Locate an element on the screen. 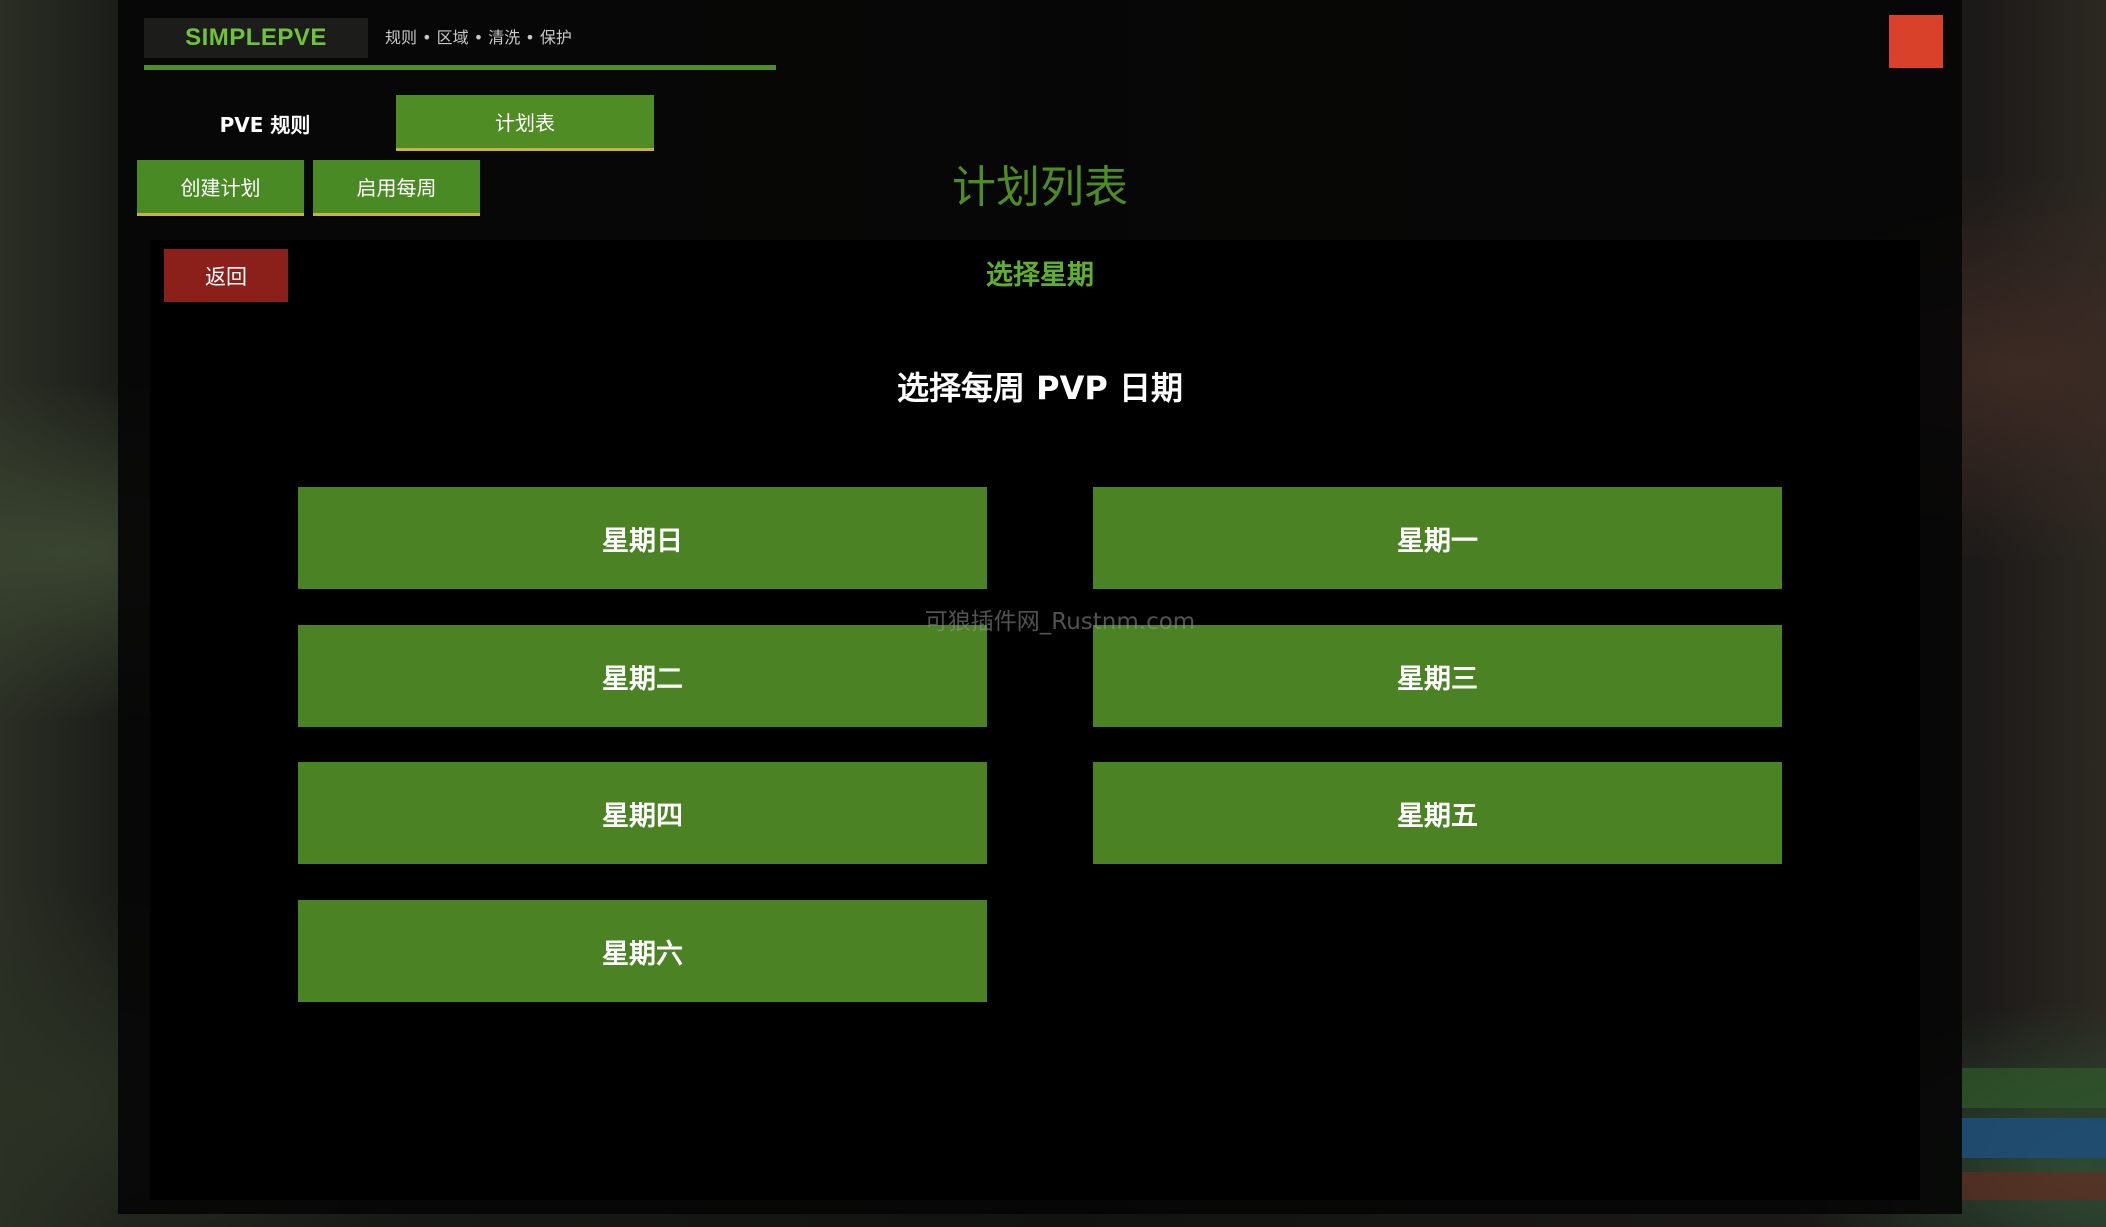 The image size is (2106, 1227). enable-weekly-button: 启用每周 is located at coordinates (396, 188).